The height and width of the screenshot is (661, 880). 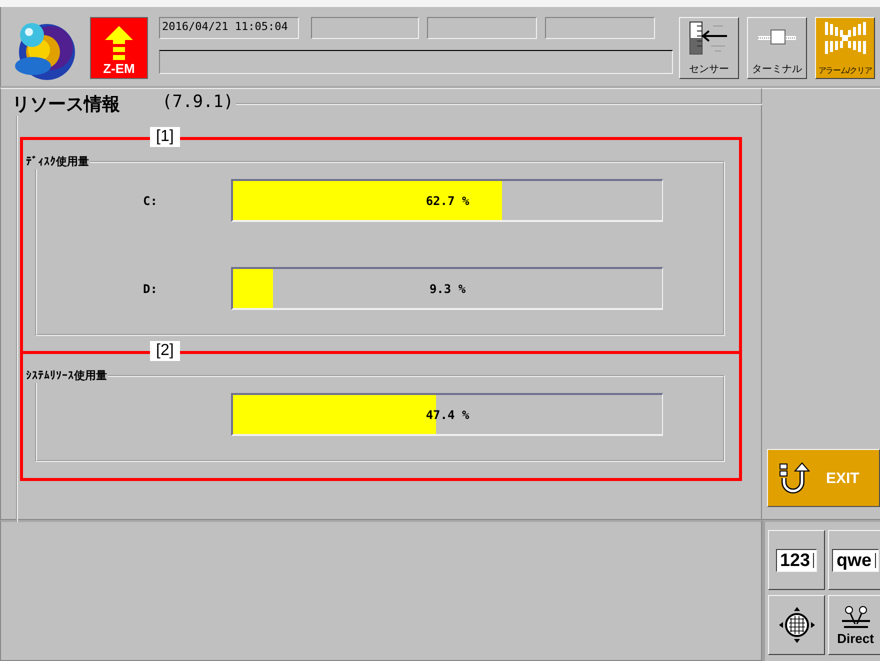 What do you see at coordinates (165, 351) in the screenshot?
I see `annotation-marker: [2]` at bounding box center [165, 351].